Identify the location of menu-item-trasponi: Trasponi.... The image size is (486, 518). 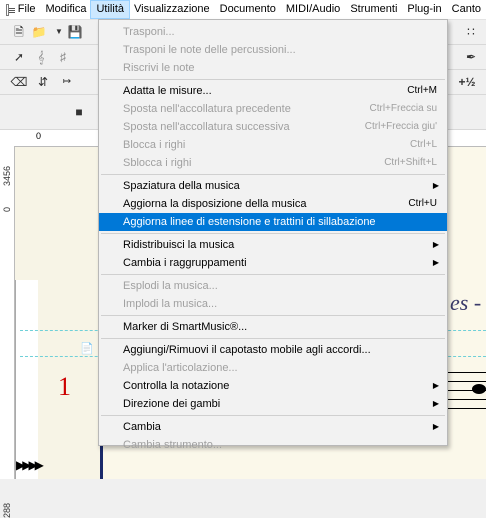
(273, 32).